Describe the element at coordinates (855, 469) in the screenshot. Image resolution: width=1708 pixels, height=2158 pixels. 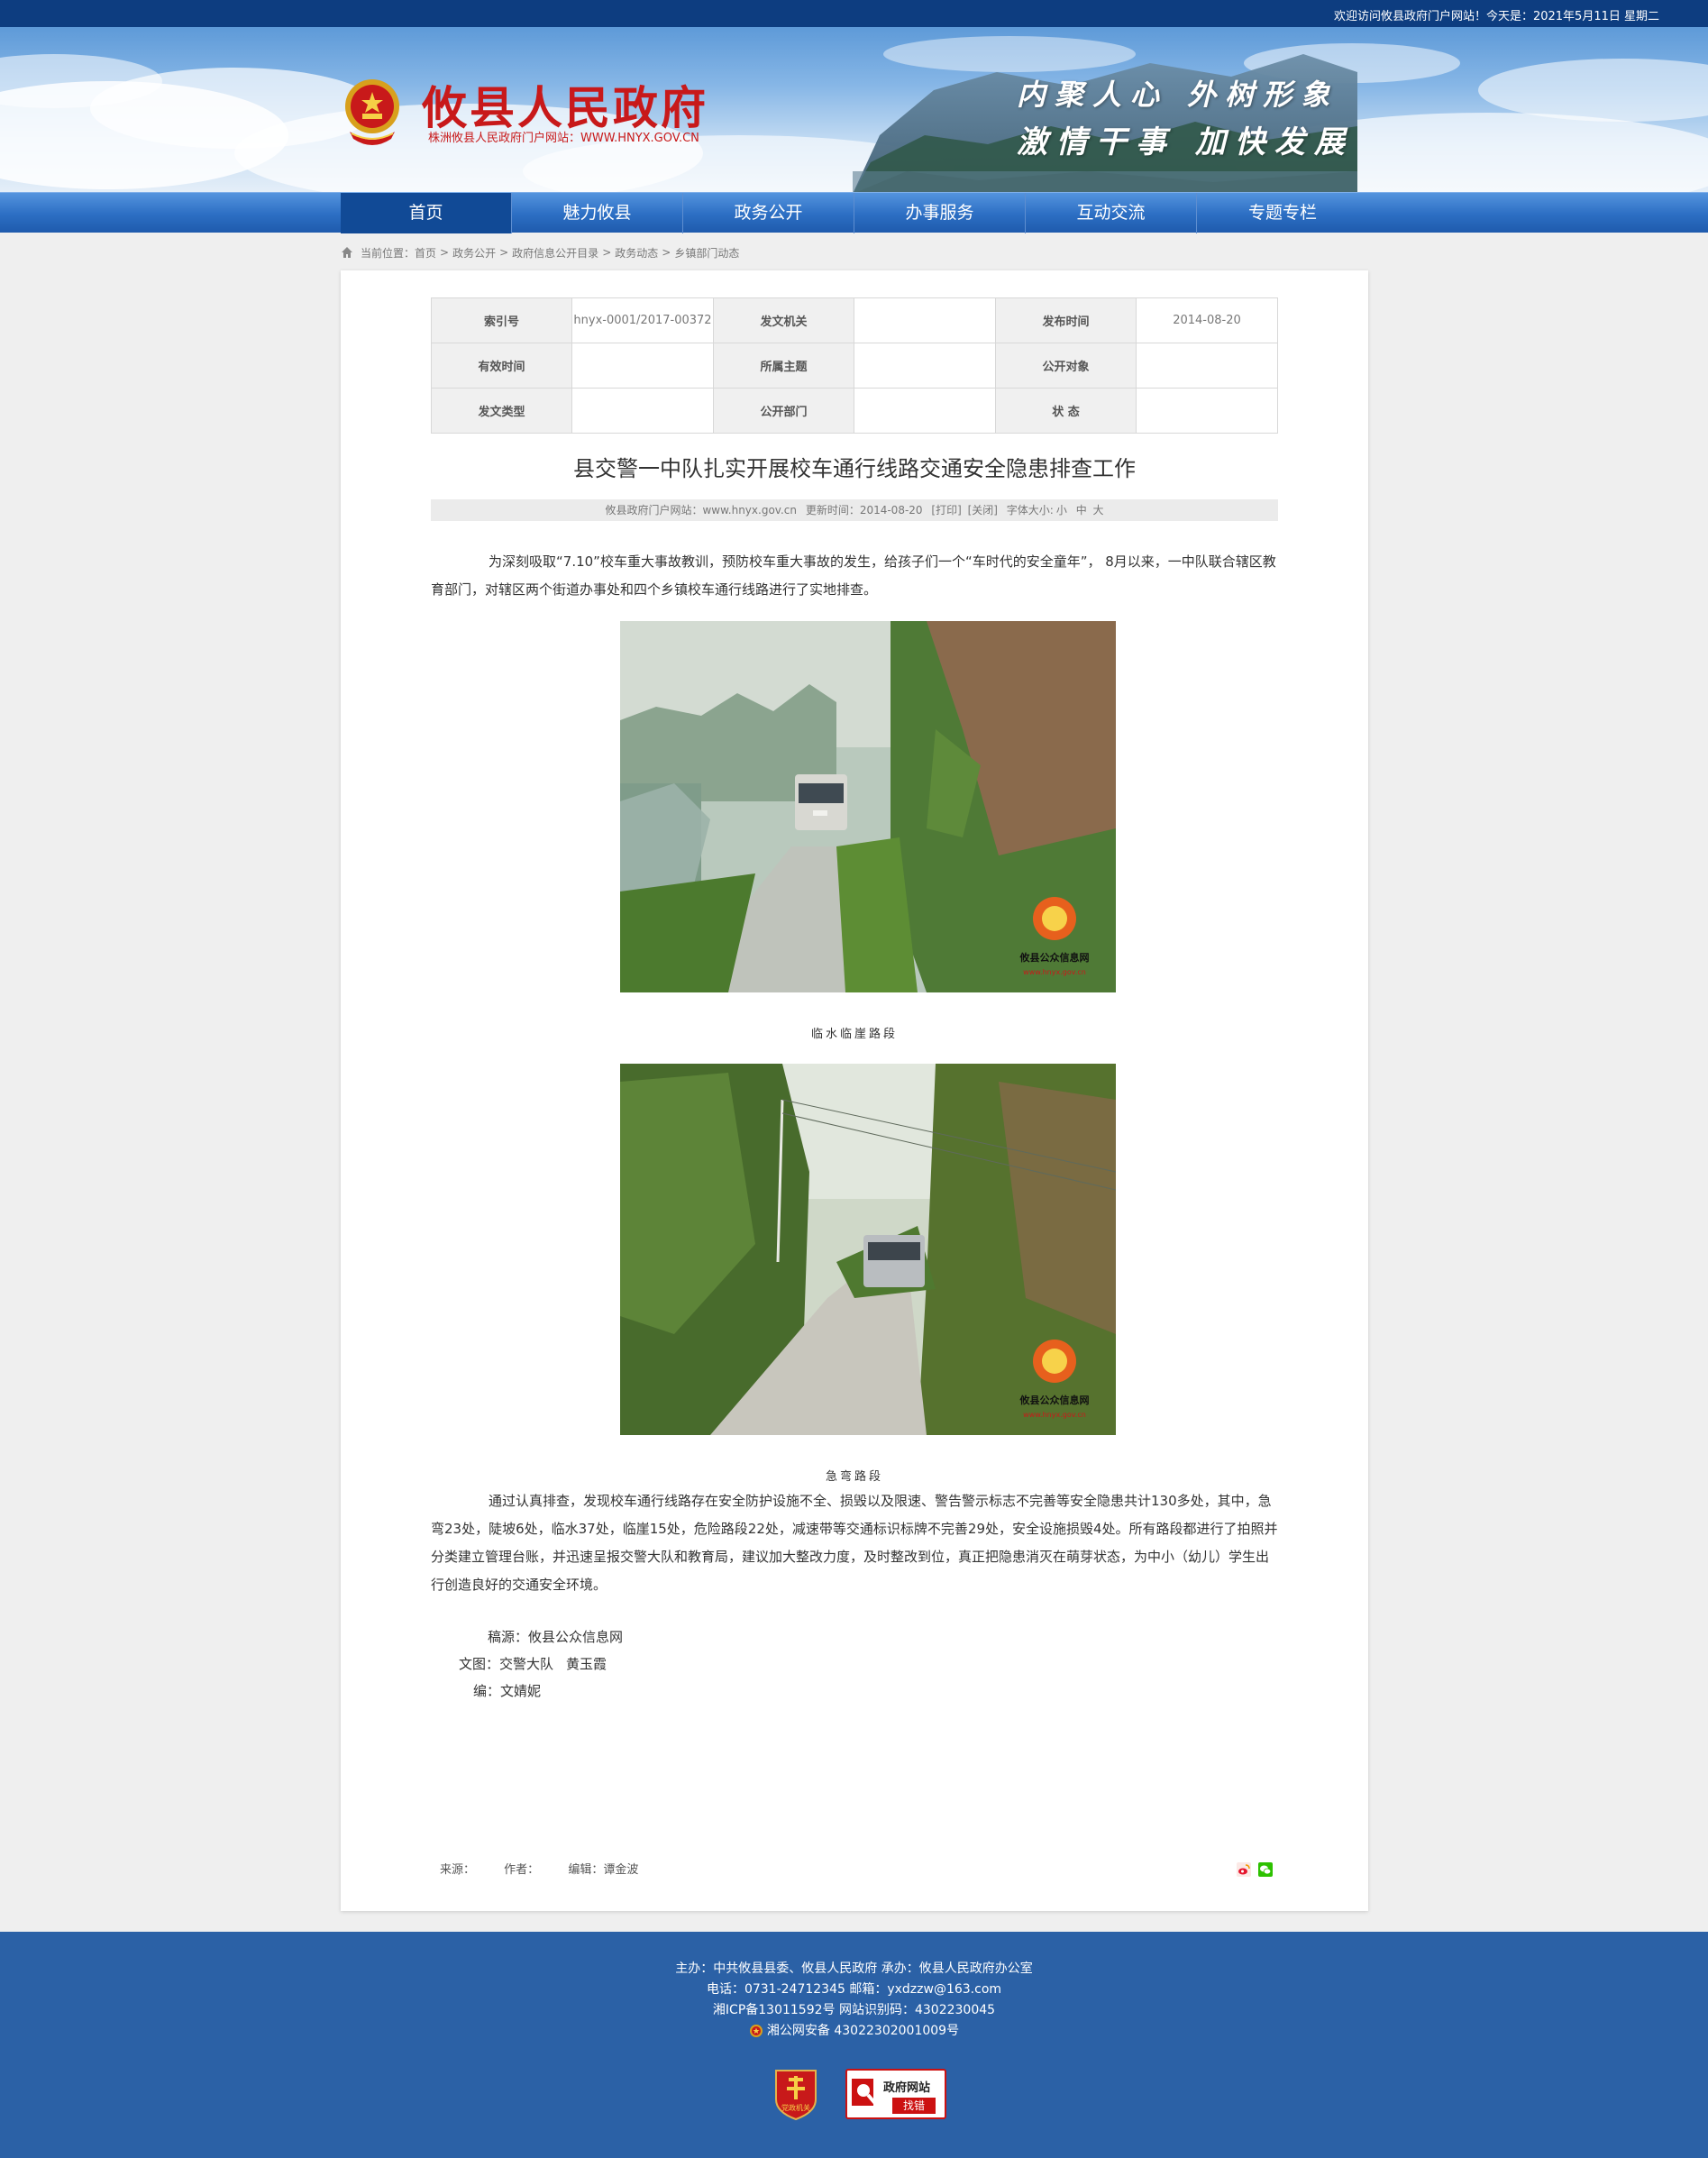
I see `article-title: 县交警一中队扎实开展校车通行线路交通安全隐患排查工作` at that location.